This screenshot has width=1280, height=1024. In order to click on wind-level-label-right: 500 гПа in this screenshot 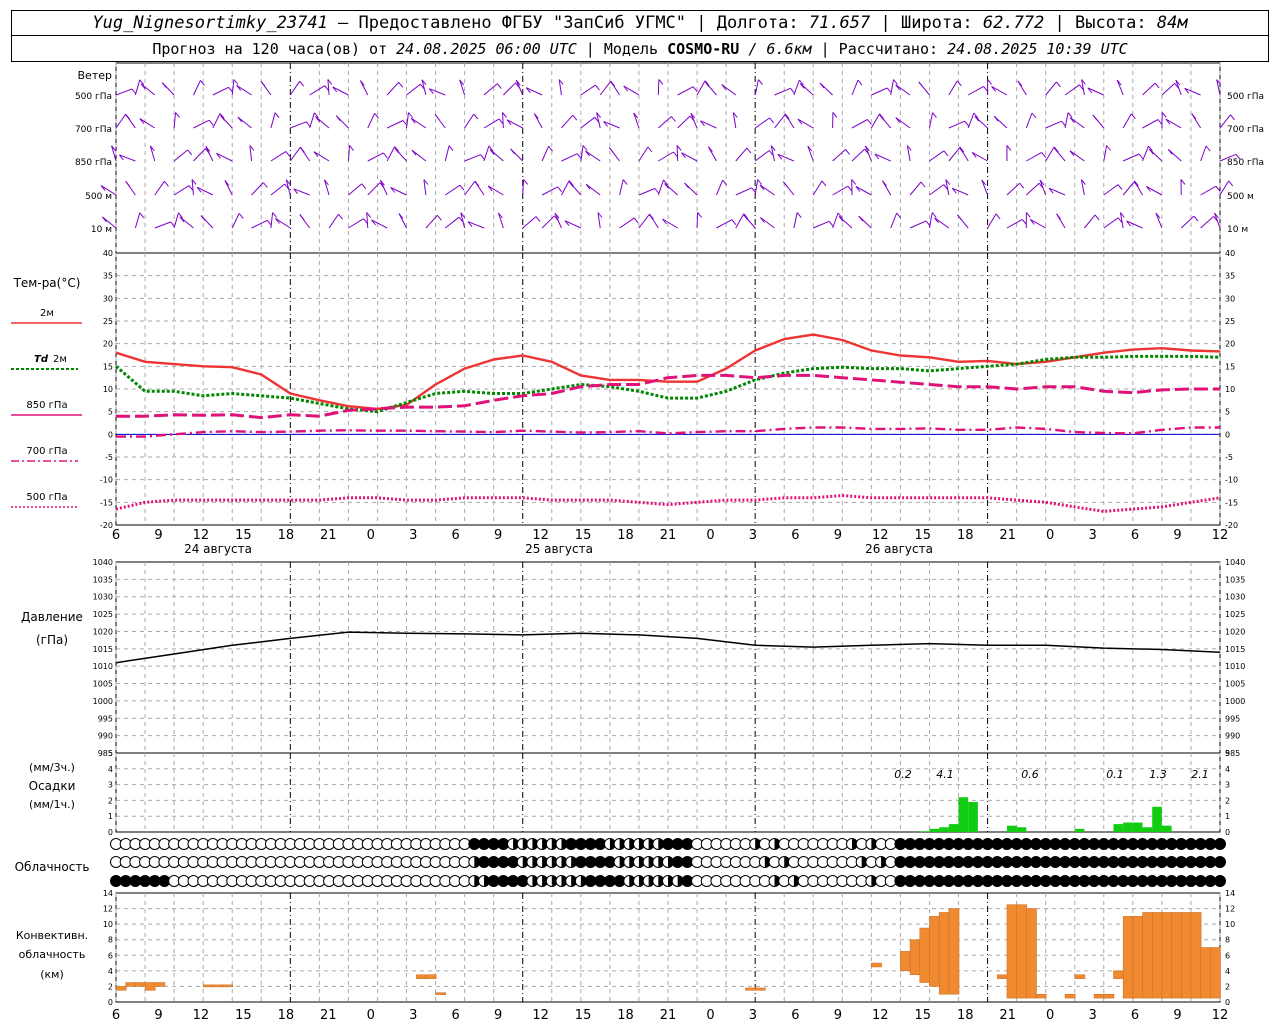, I will do `click(1245, 97)`.